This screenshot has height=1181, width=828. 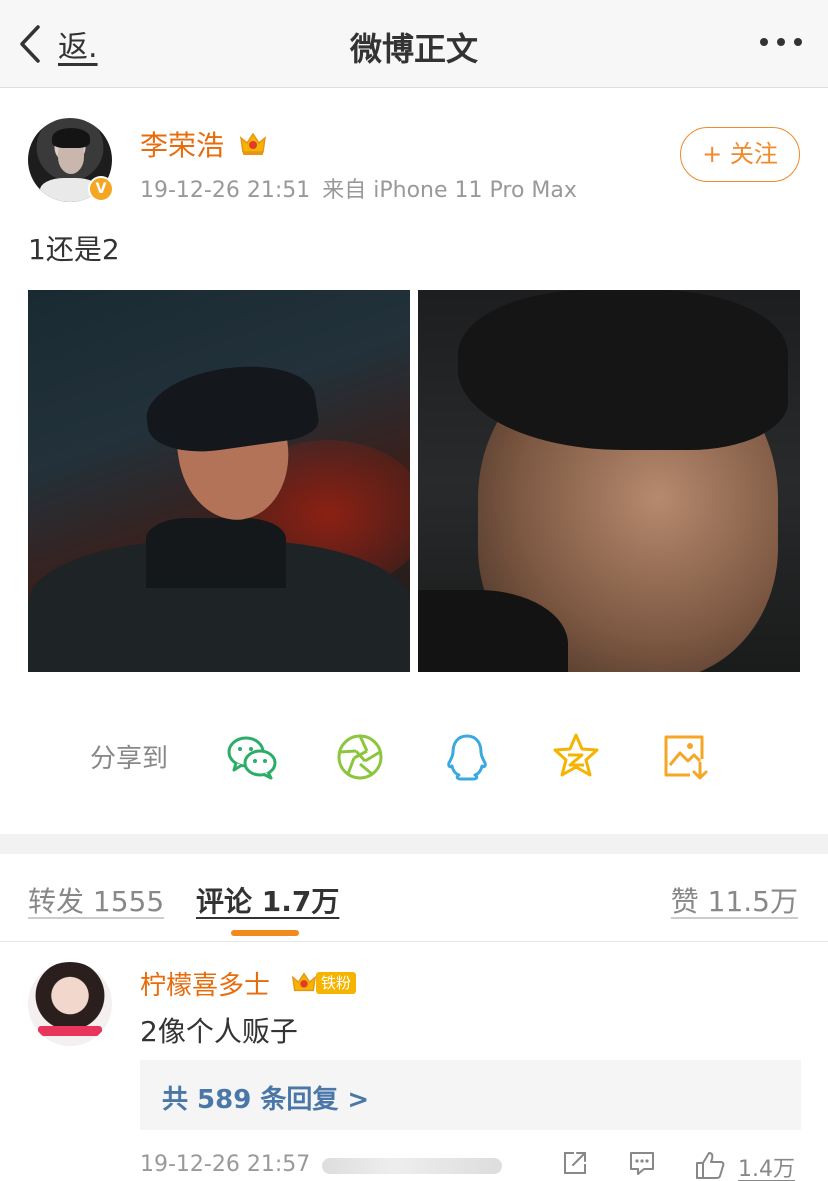 I want to click on qq-icon, so click(x=467, y=757).